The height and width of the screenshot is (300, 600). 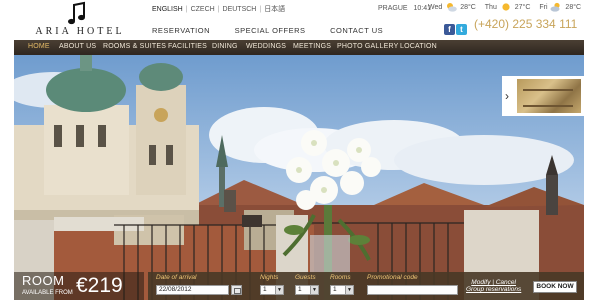 I want to click on room-offer-subtitle: AVAILABLE FROM, so click(x=47, y=293).